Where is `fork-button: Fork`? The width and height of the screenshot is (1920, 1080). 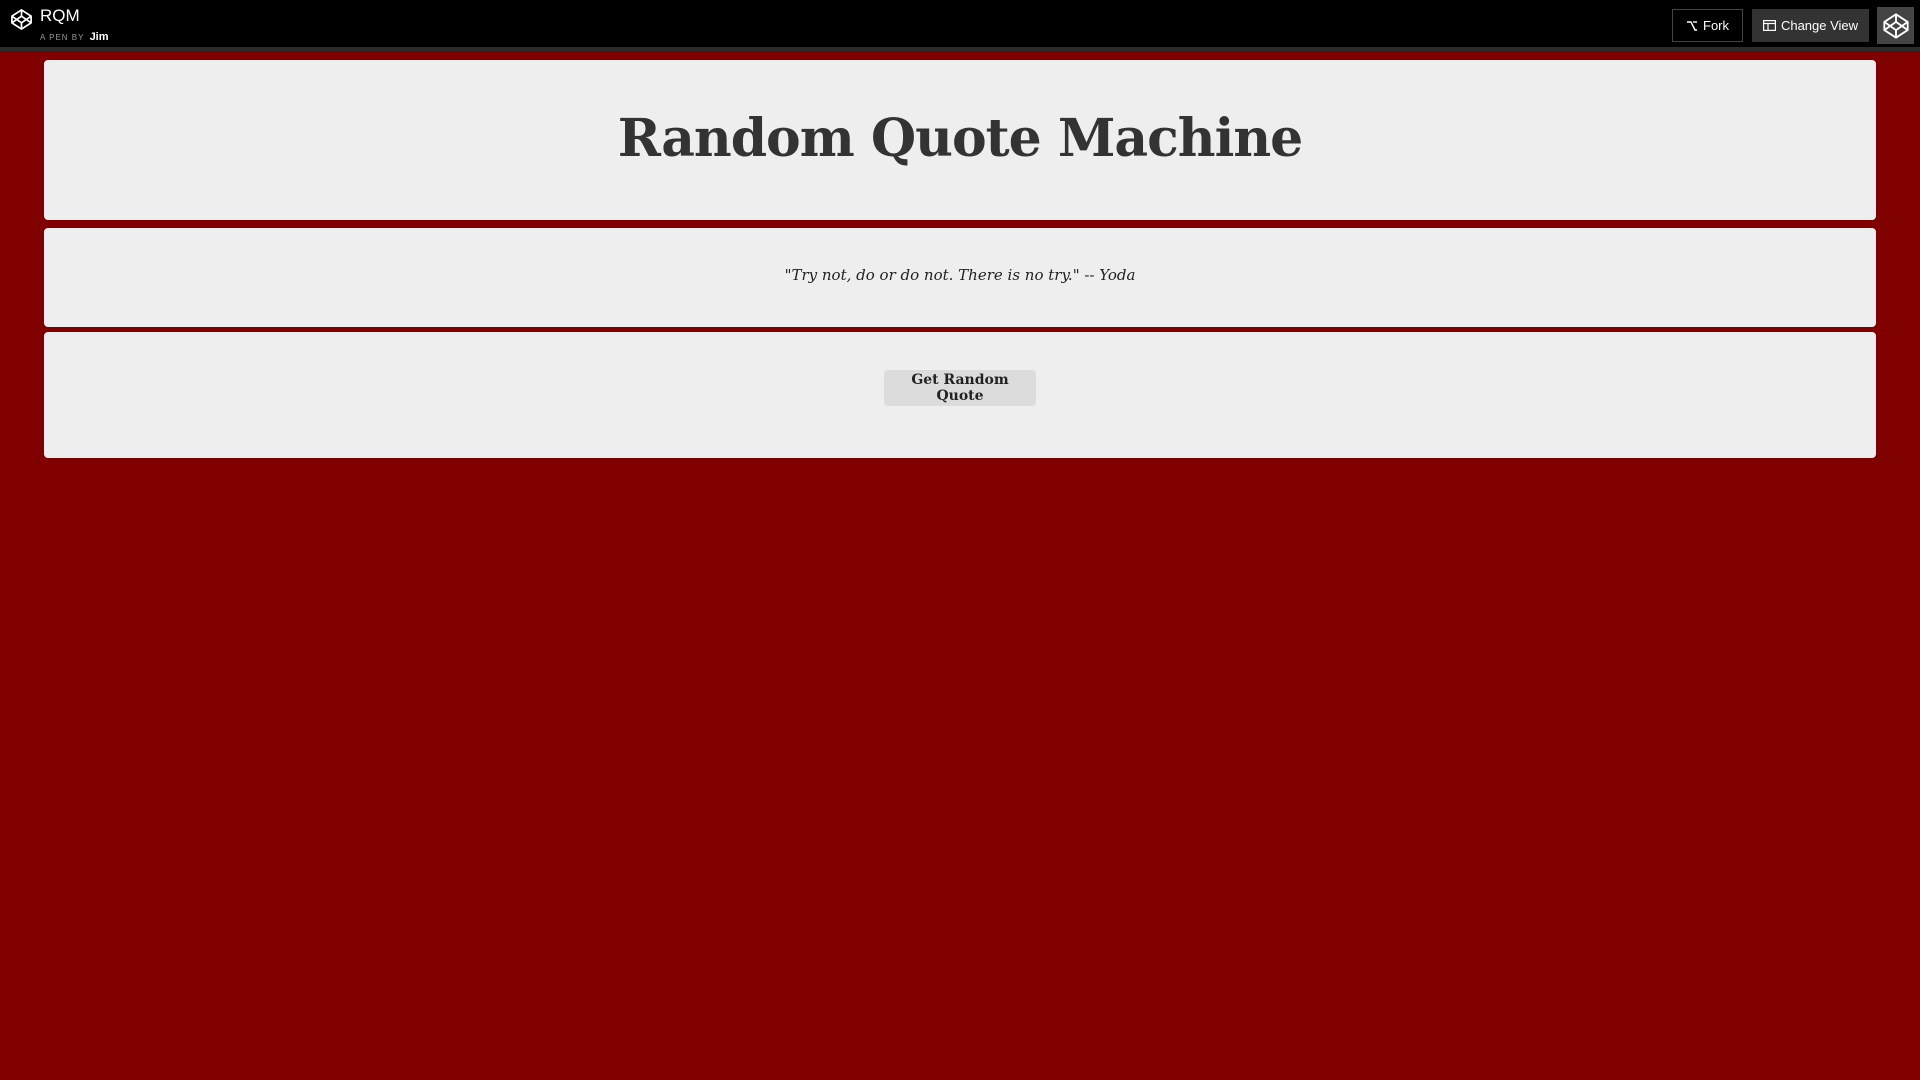 fork-button: Fork is located at coordinates (1707, 25).